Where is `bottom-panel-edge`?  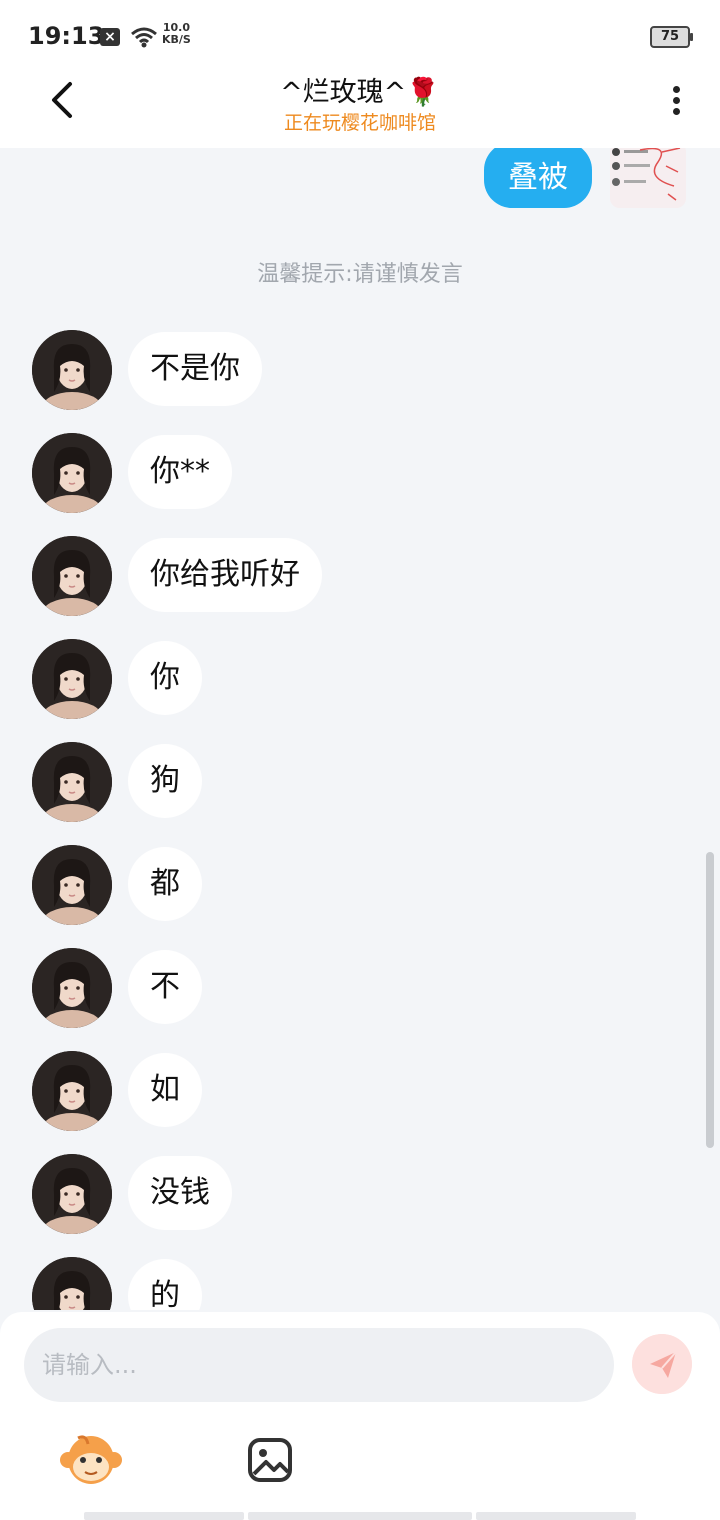 bottom-panel-edge is located at coordinates (360, 1516).